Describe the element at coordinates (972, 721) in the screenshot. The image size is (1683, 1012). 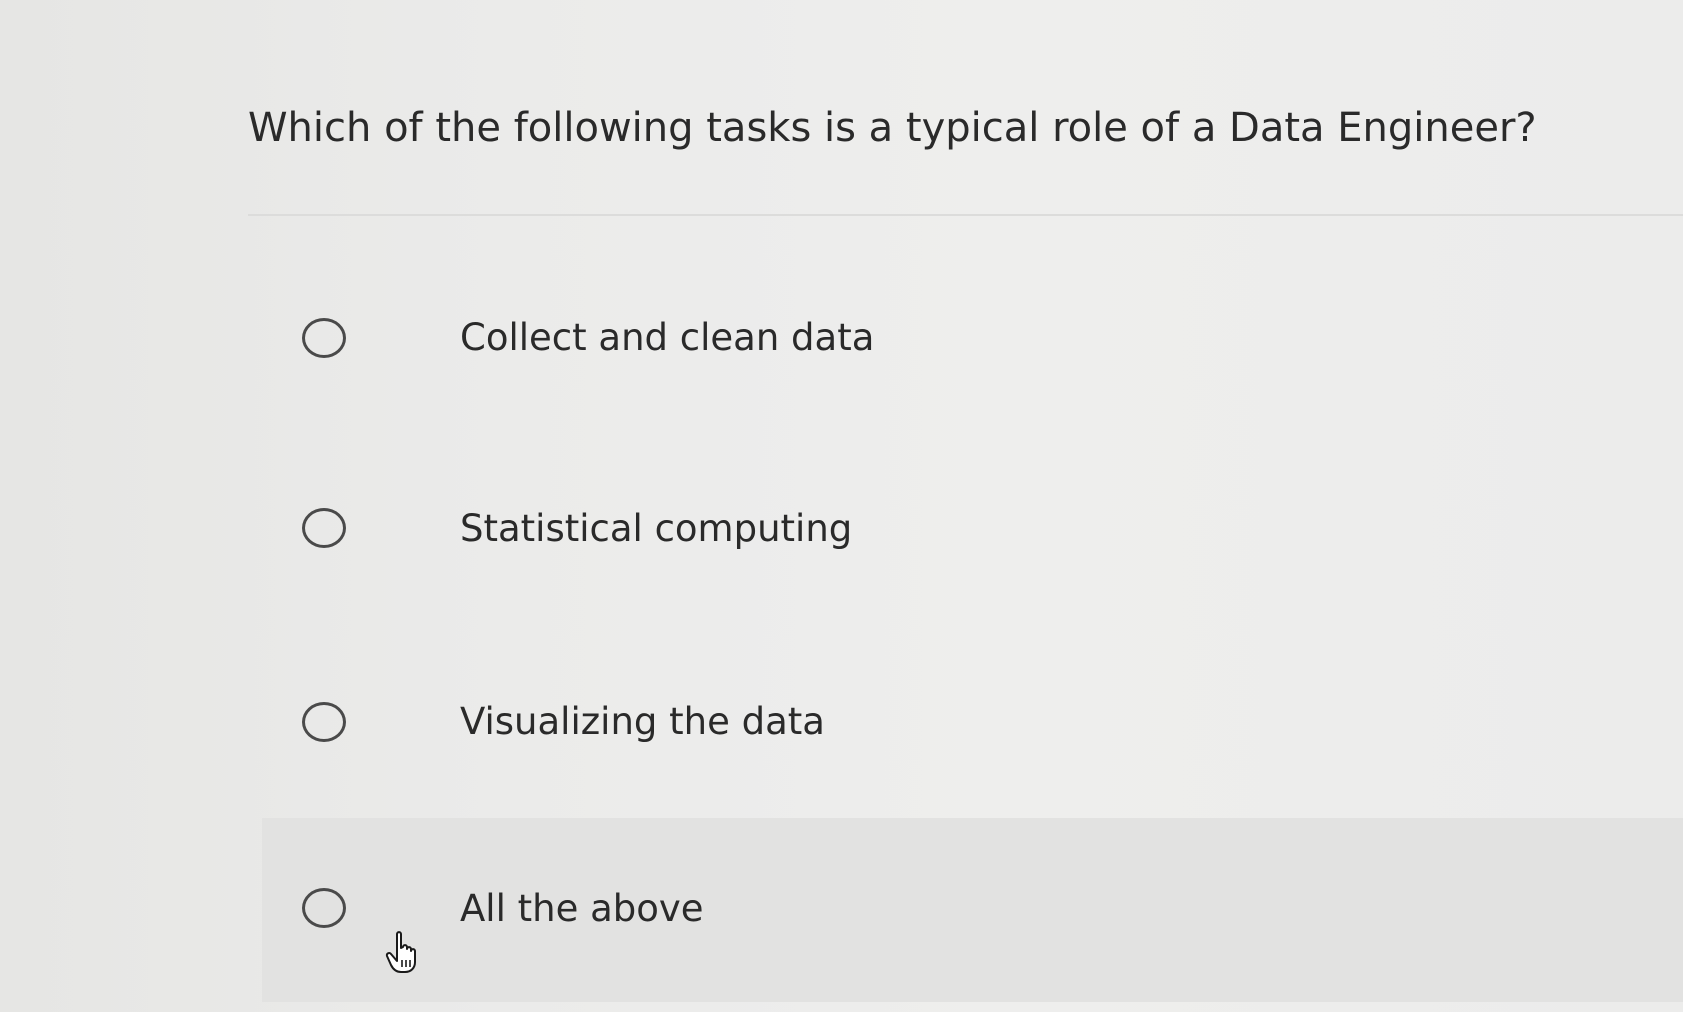
I see `option-visualizing-data: Visualizing the data` at that location.